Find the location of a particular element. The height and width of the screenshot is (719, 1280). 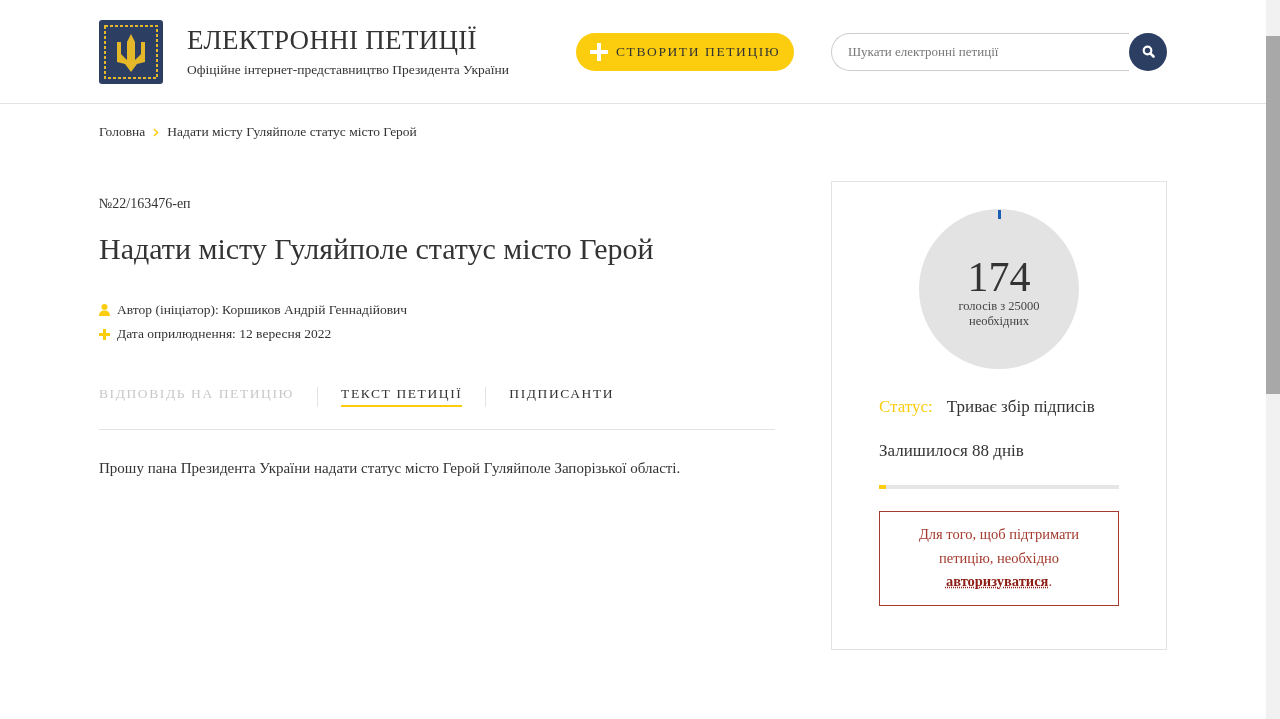

site-title: ЕЛЕКТРОННІ ПЕТИЦІЇ is located at coordinates (332, 40).